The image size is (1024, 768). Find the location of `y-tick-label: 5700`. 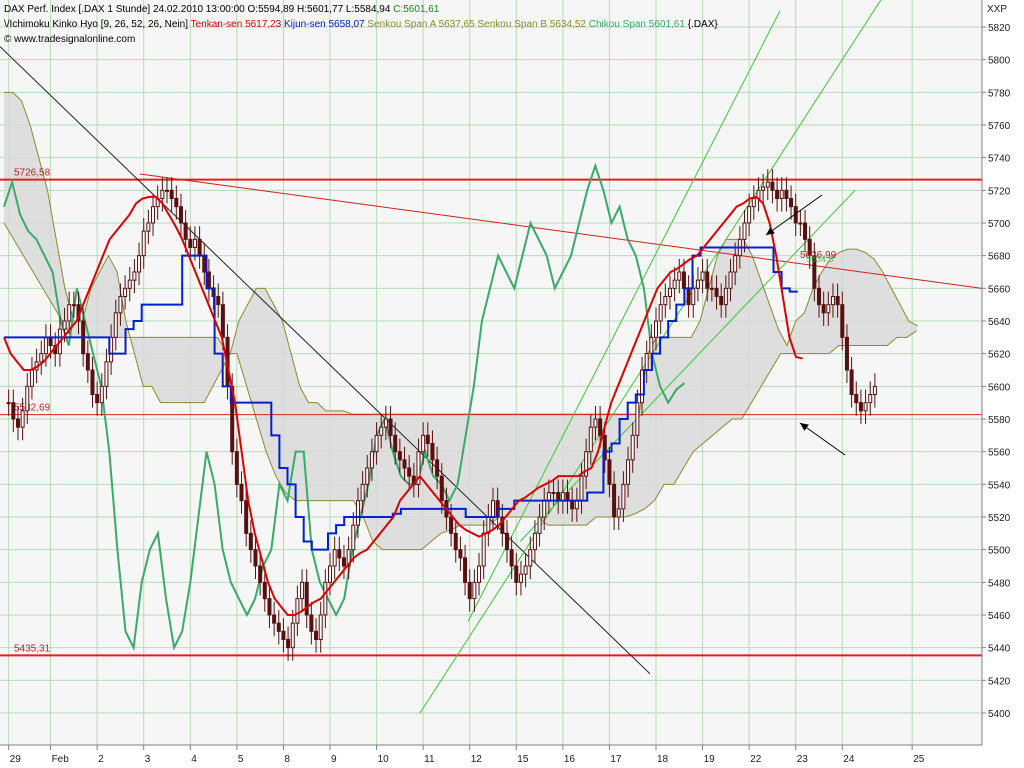

y-tick-label: 5700 is located at coordinates (999, 224).